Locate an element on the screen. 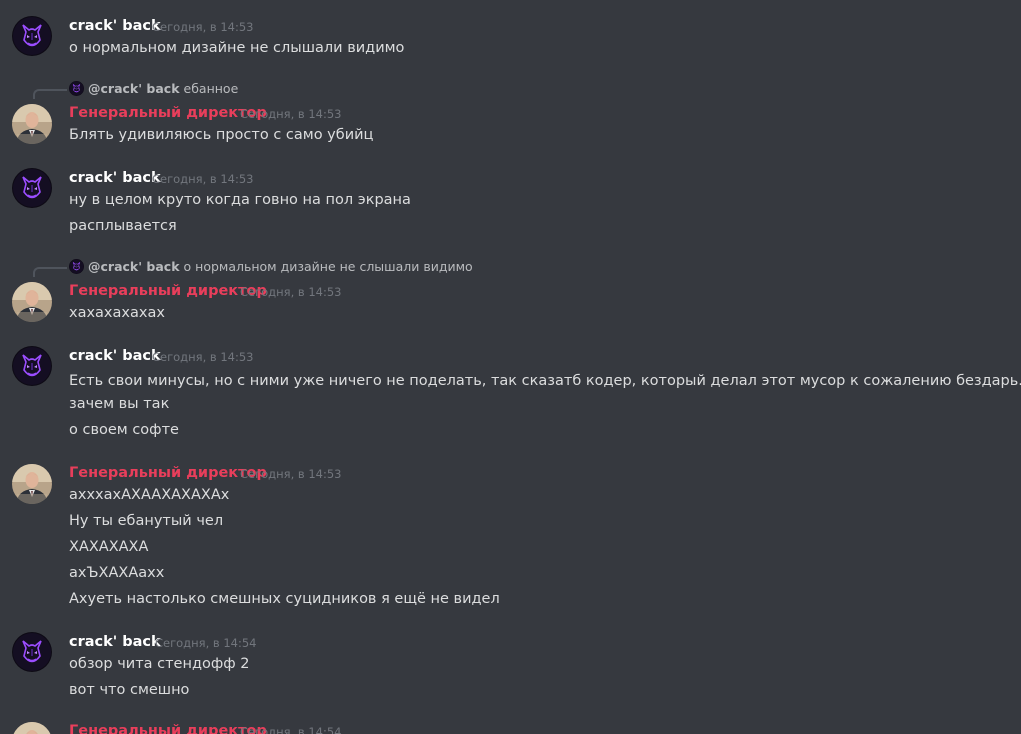 Image resolution: width=1021 pixels, height=734 pixels. message-text: хахахахахах is located at coordinates (117, 313).